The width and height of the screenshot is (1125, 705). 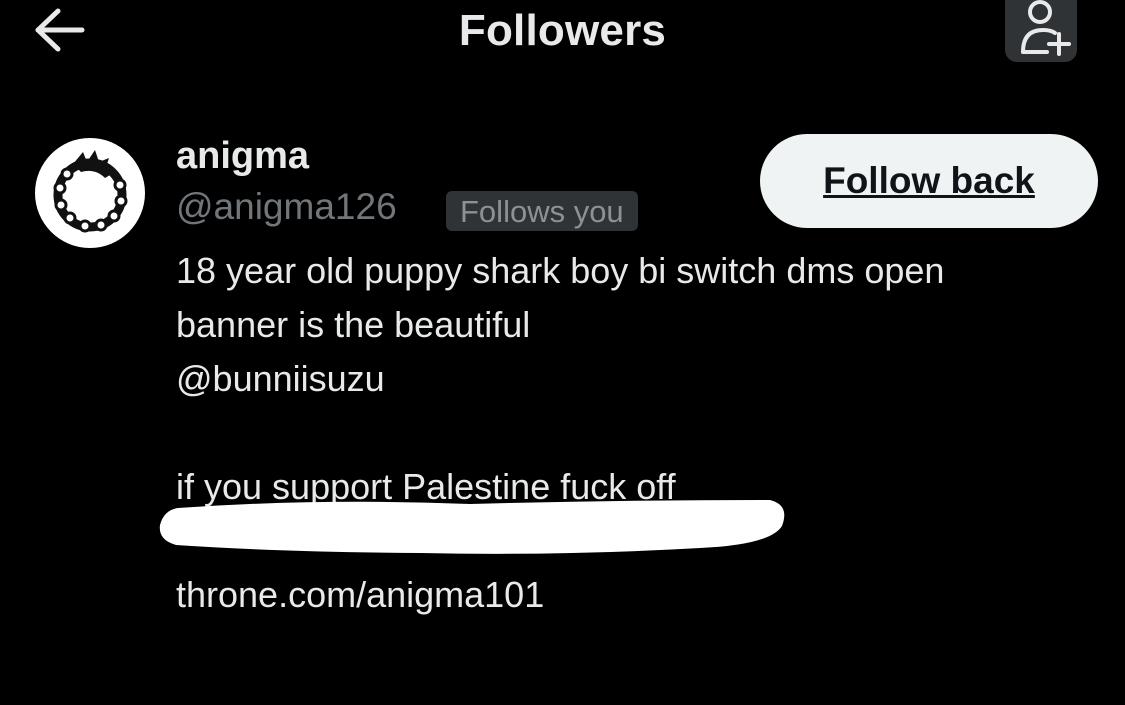 I want to click on white-scribble-mark, so click(x=472, y=527).